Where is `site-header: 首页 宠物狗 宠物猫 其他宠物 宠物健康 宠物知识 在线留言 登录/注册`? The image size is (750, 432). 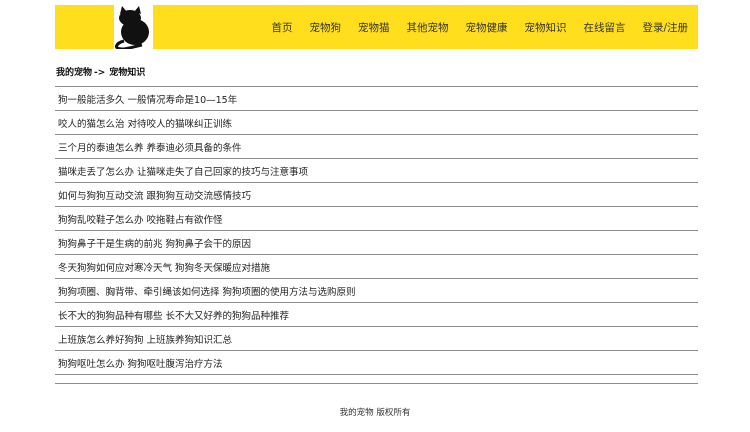 site-header: 首页 宠物狗 宠物猫 其他宠物 宠物健康 宠物知识 在线留言 登录/注册 is located at coordinates (376, 27).